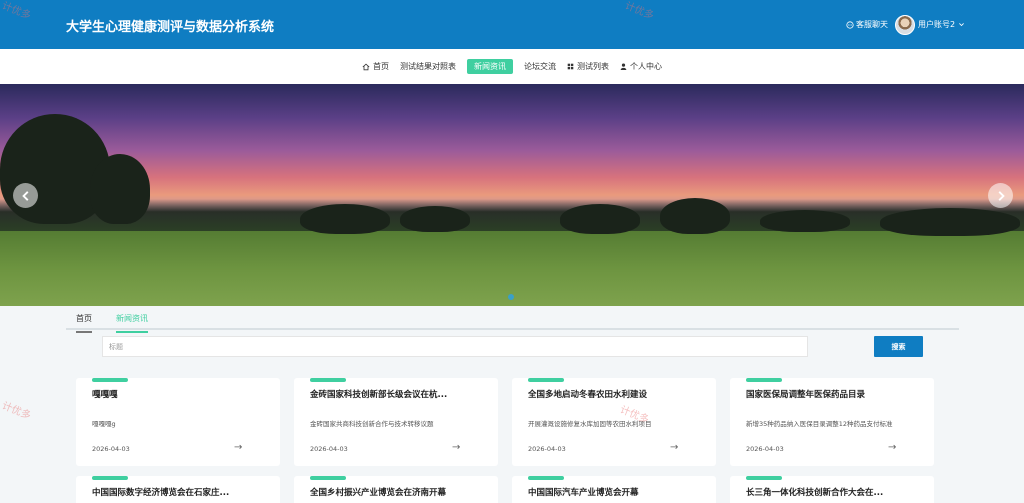  I want to click on carousel-indicator-dot, so click(511, 297).